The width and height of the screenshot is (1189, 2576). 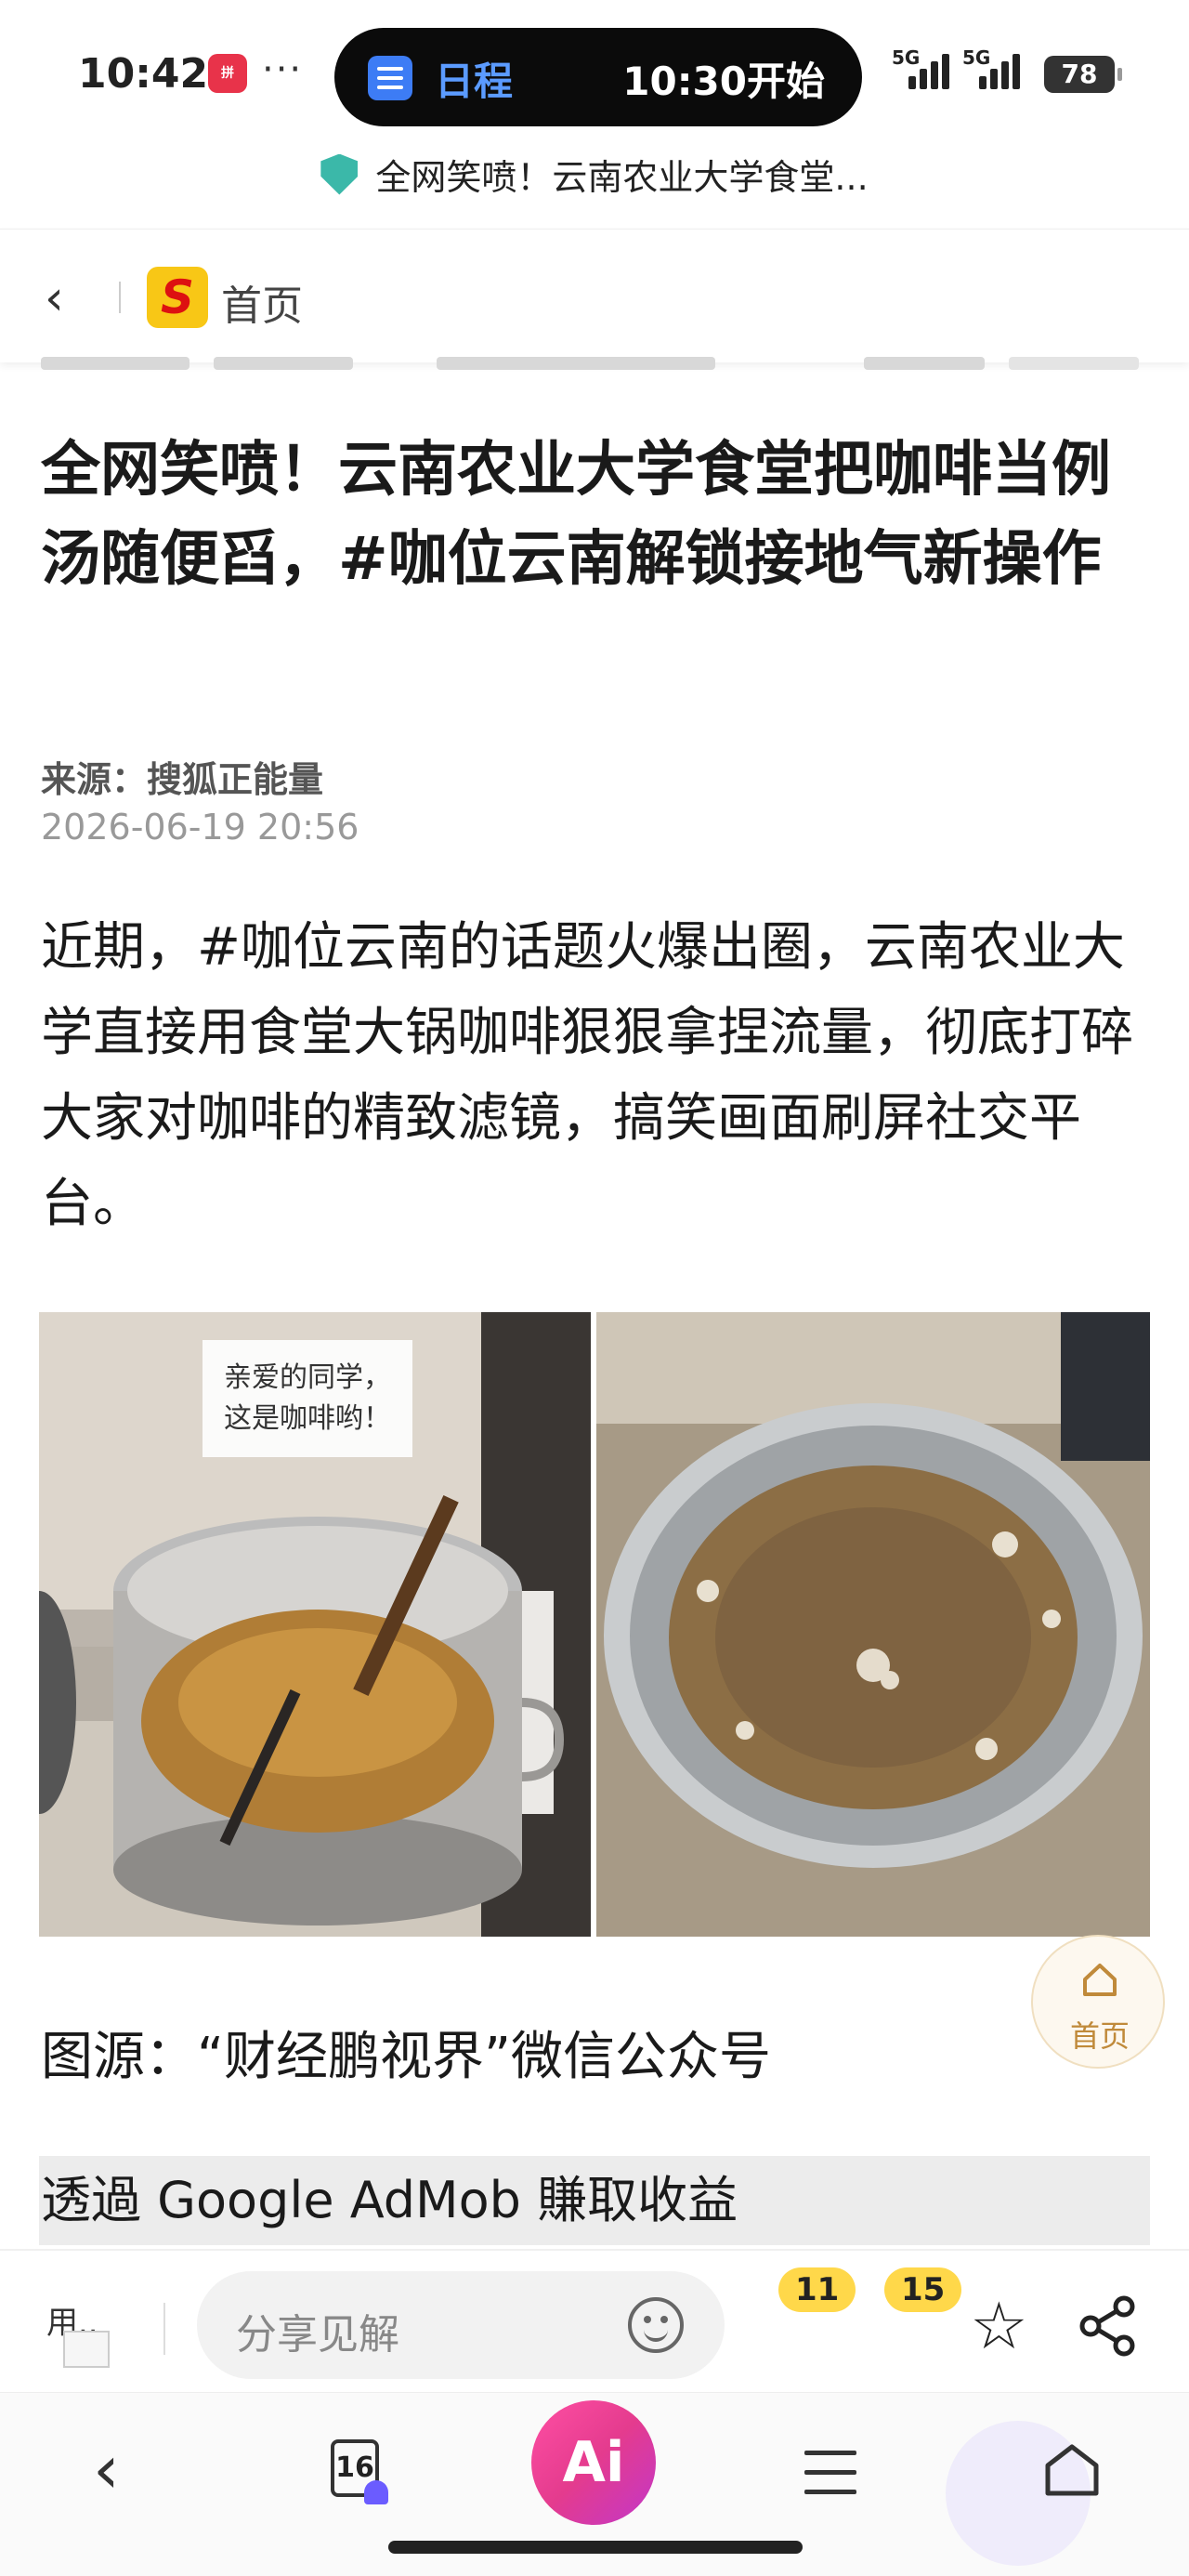 I want to click on sohu-logo: S, so click(x=177, y=297).